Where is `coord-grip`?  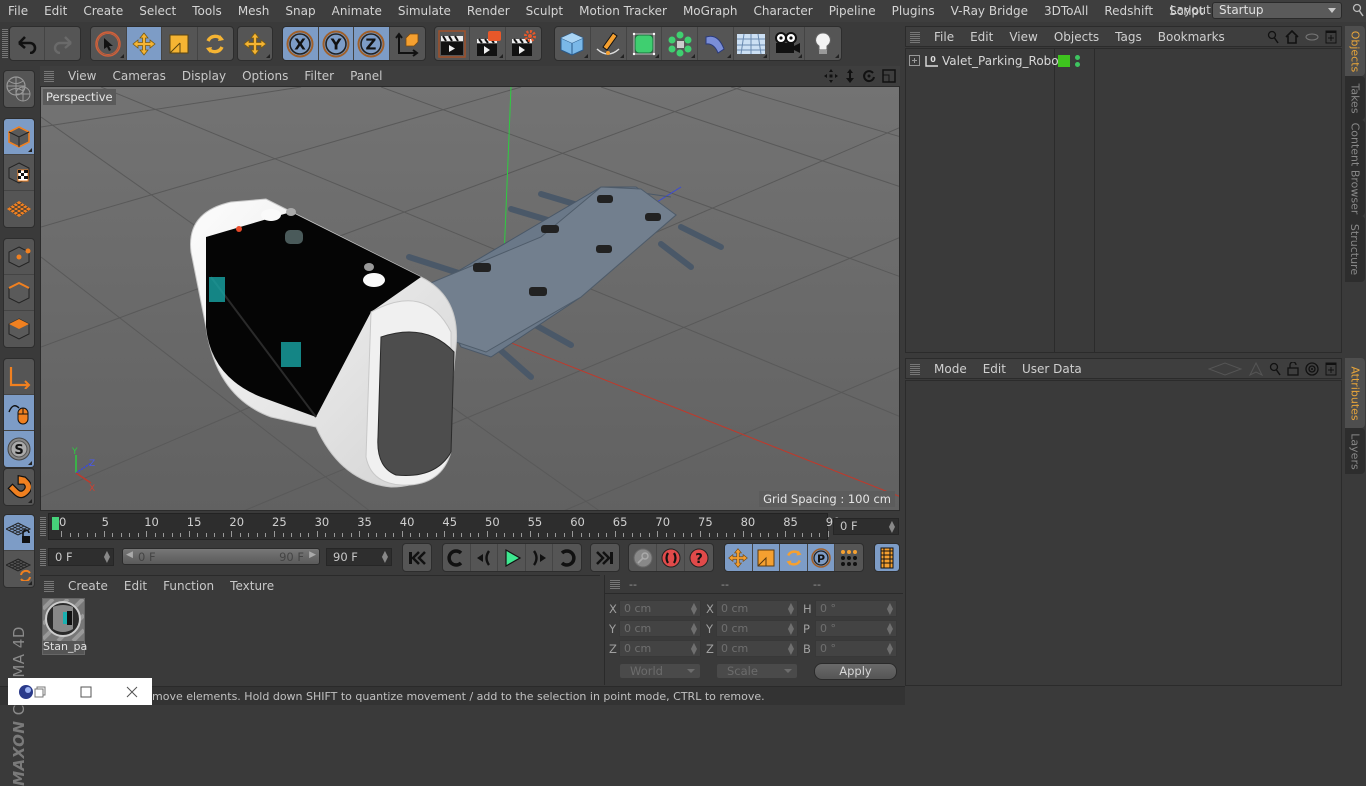
coord-grip is located at coordinates (615, 584).